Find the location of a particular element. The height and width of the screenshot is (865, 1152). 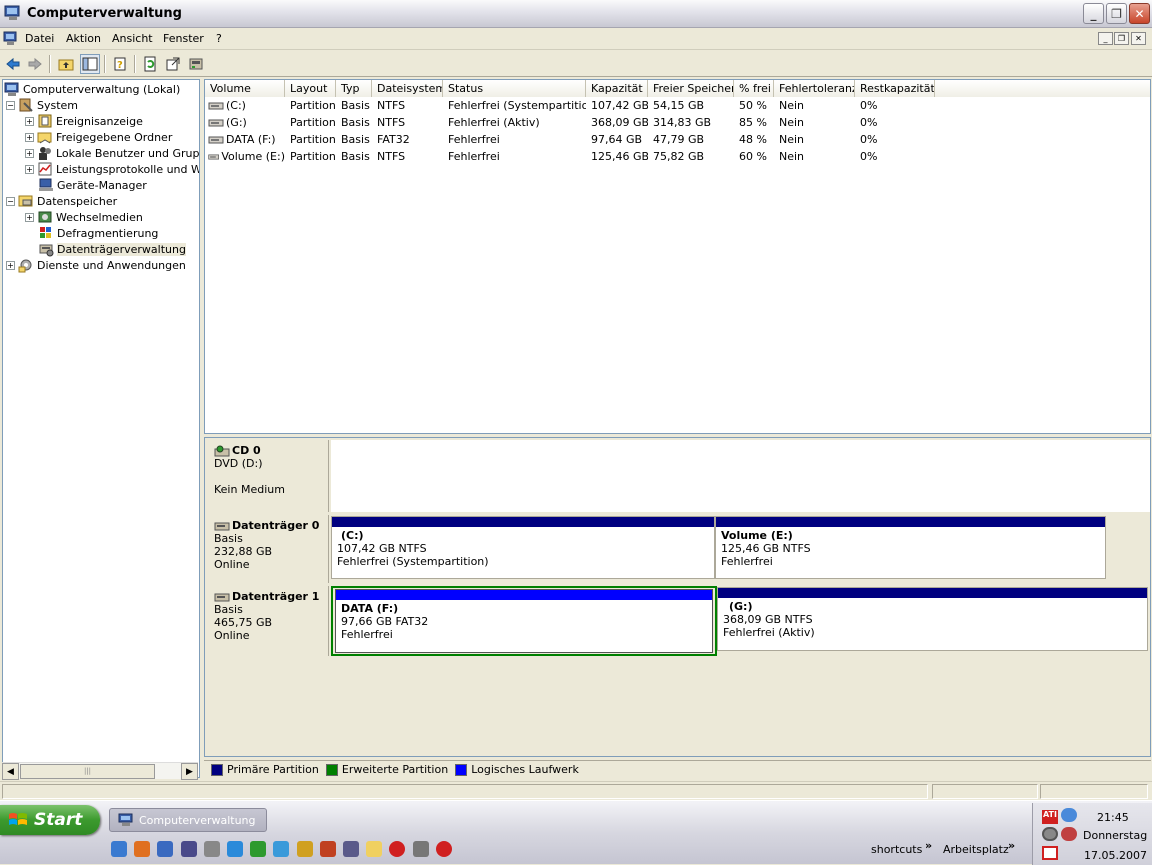

disk-info-cd0: CD 0 DVD (D:) Kein Medium is located at coordinates (268, 476).